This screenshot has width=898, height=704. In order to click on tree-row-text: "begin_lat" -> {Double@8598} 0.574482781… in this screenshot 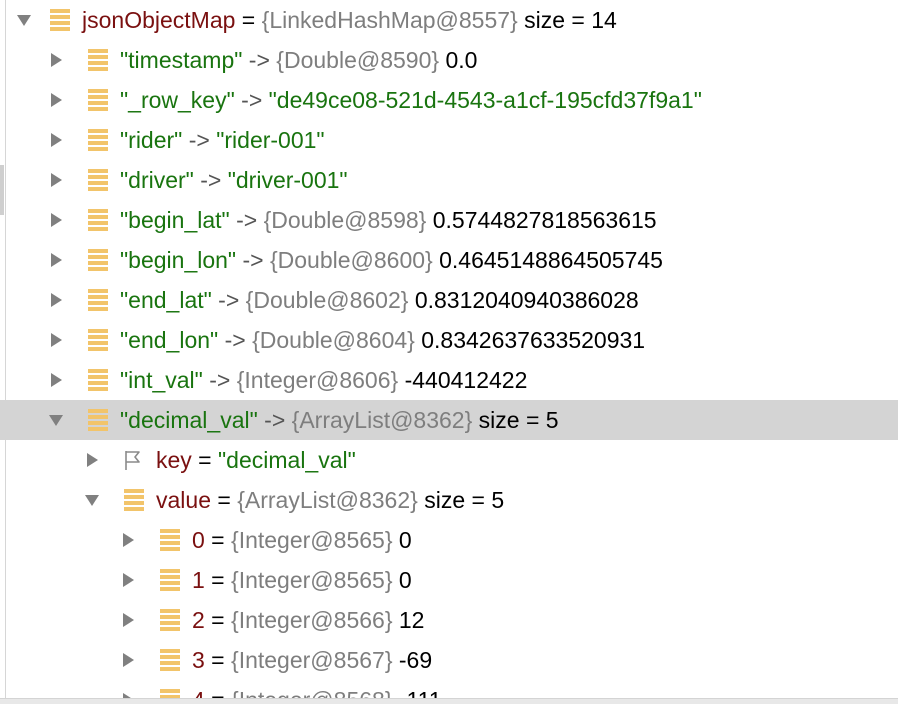, I will do `click(388, 220)`.